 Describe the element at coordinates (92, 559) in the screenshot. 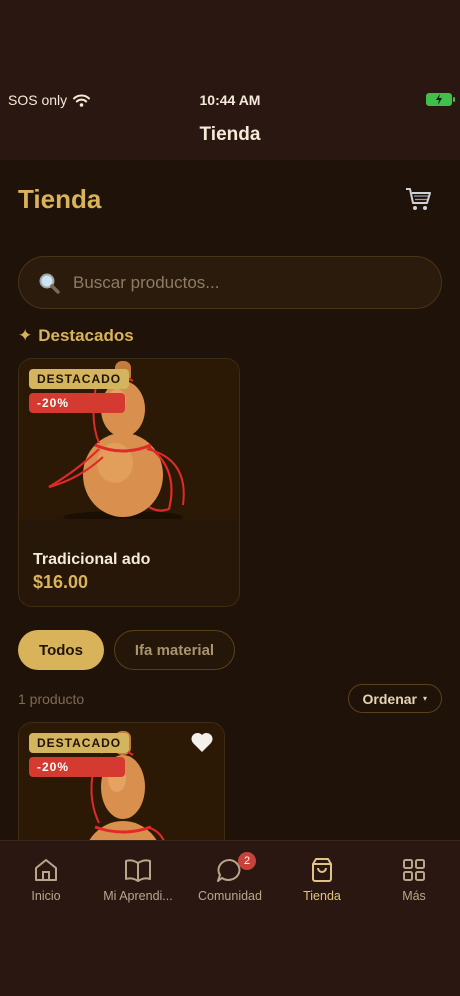

I see `product-name: Tradicional ado` at that location.